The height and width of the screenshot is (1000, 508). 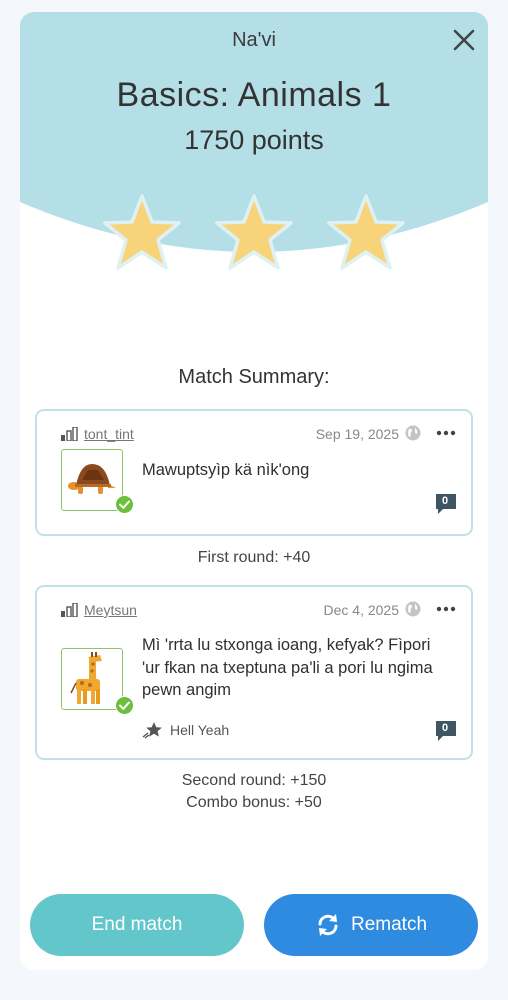 I want to click on turtle-icon, so click(x=92, y=479).